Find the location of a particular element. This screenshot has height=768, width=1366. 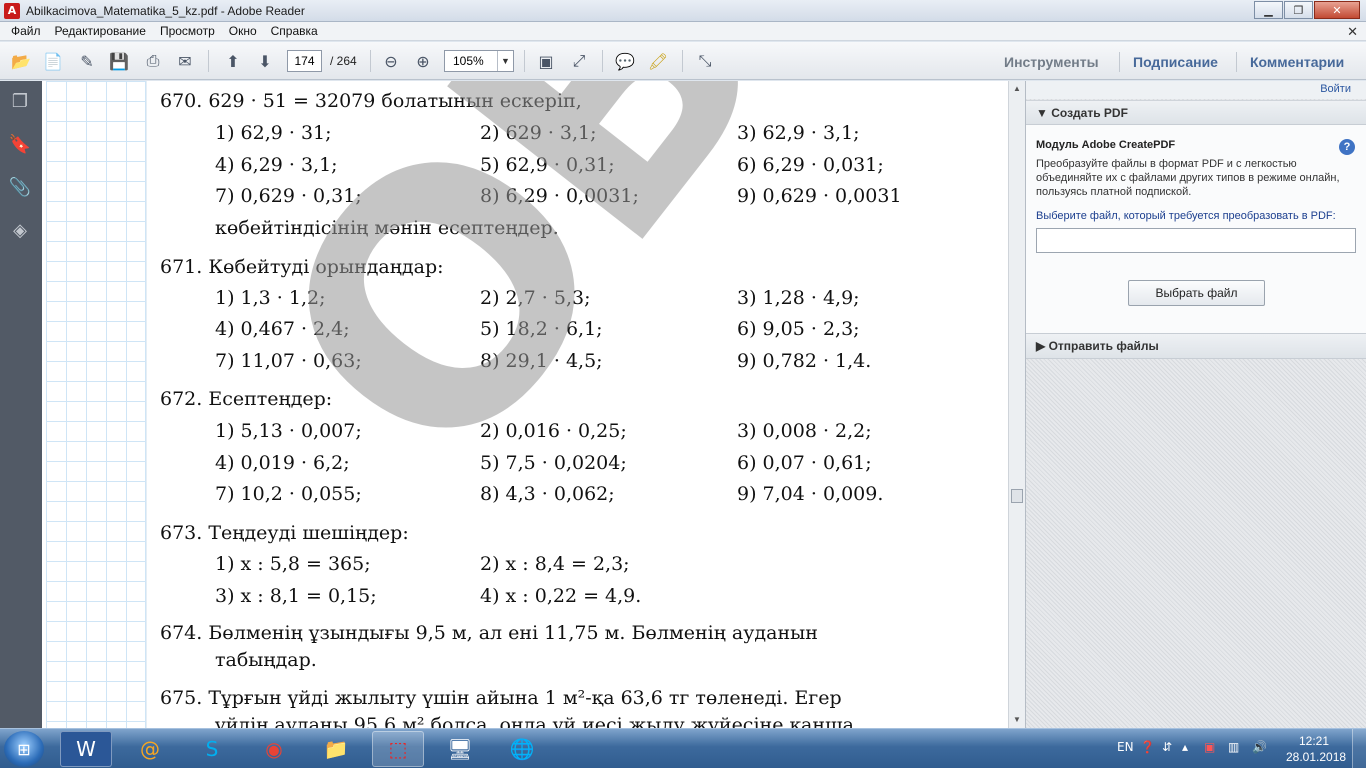

tools-pane-button: Инструменты is located at coordinates (1051, 62).